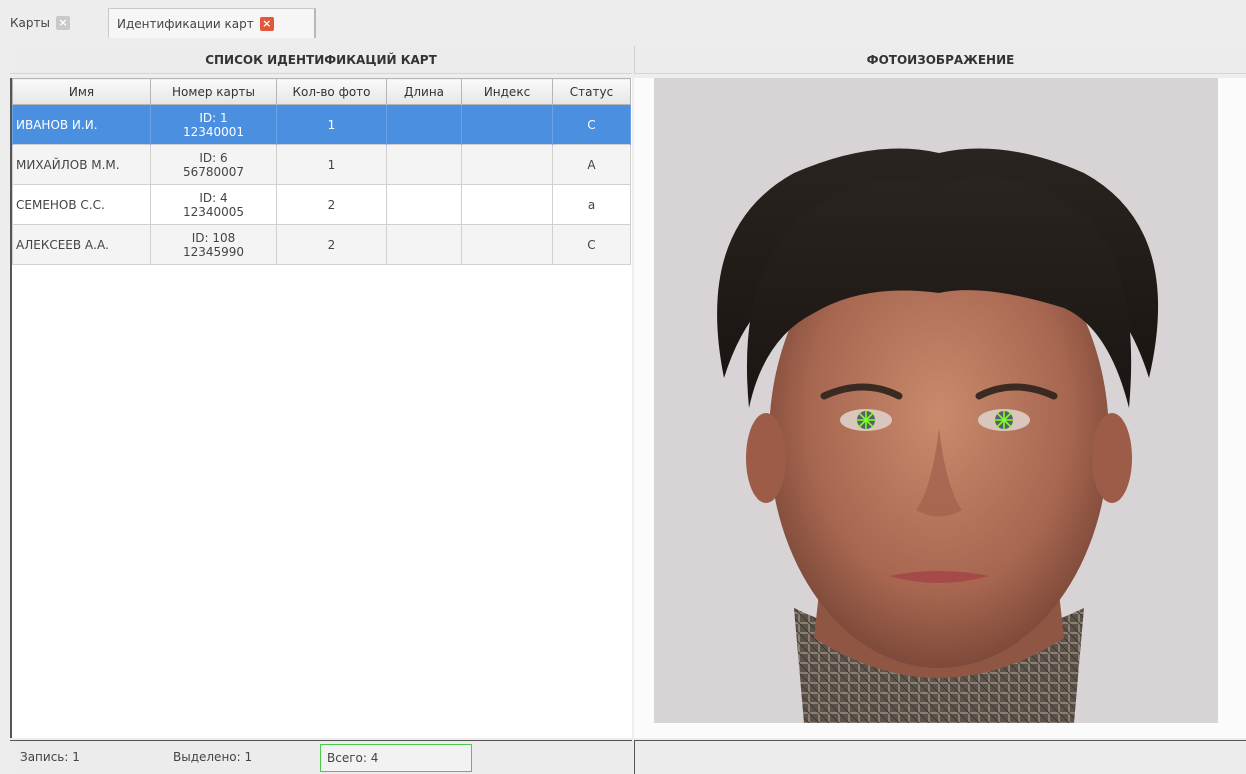  I want to click on cell-name: МИХАЙЛОВ М.М., so click(81, 164).